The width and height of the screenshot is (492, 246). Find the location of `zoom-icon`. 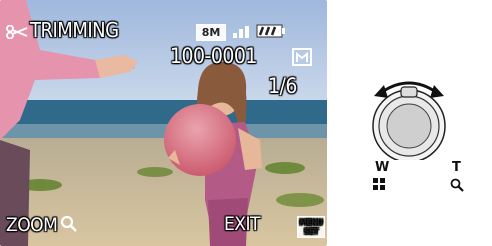

zoom-icon is located at coordinates (69, 223).